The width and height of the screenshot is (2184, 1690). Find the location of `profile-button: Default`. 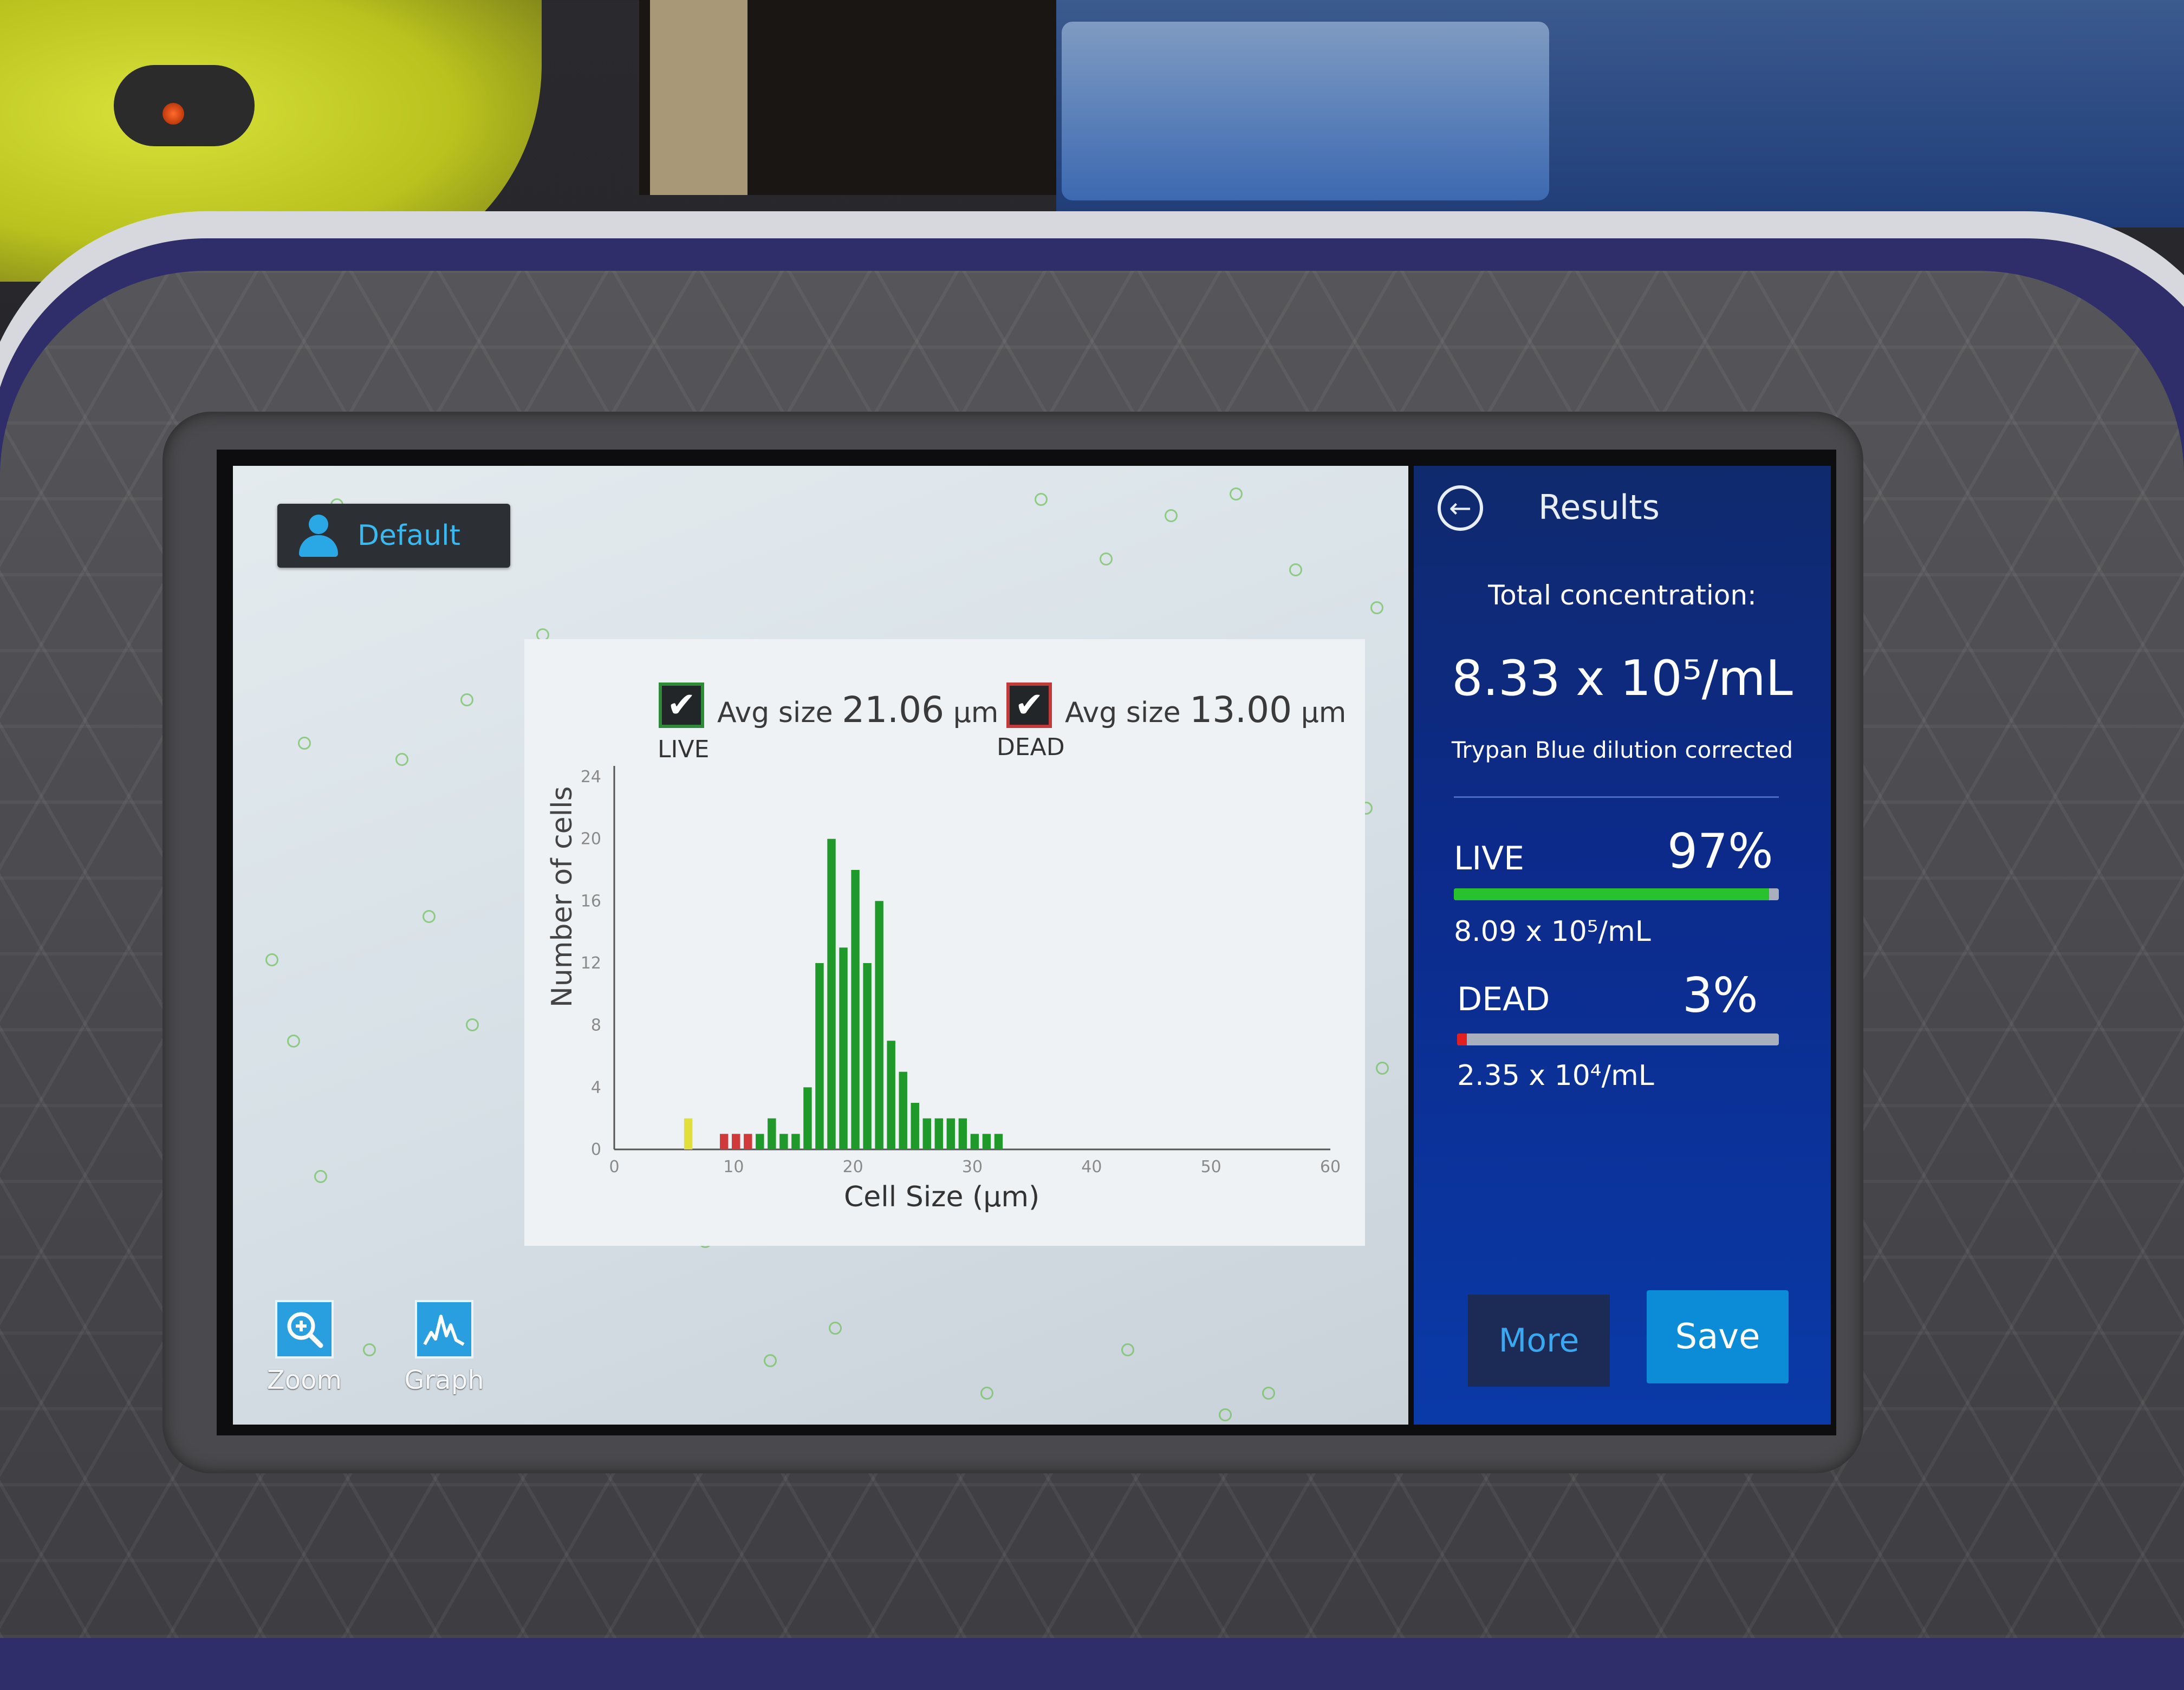

profile-button: Default is located at coordinates (393, 536).